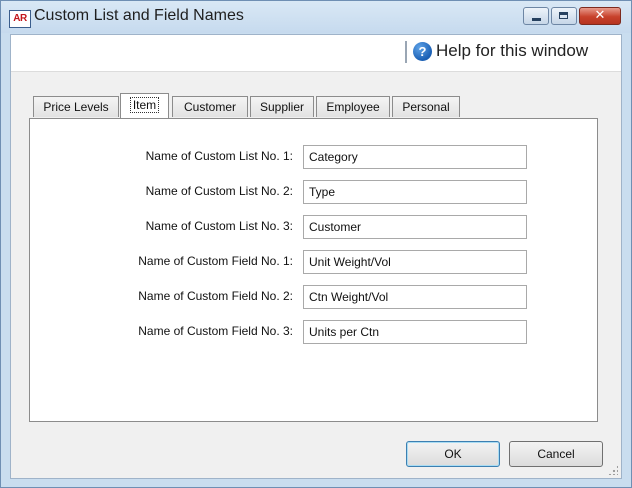 Image resolution: width=632 pixels, height=488 pixels. What do you see at coordinates (316, 17) in the screenshot?
I see `title-bar: AR Custom List and Field Names ✕` at bounding box center [316, 17].